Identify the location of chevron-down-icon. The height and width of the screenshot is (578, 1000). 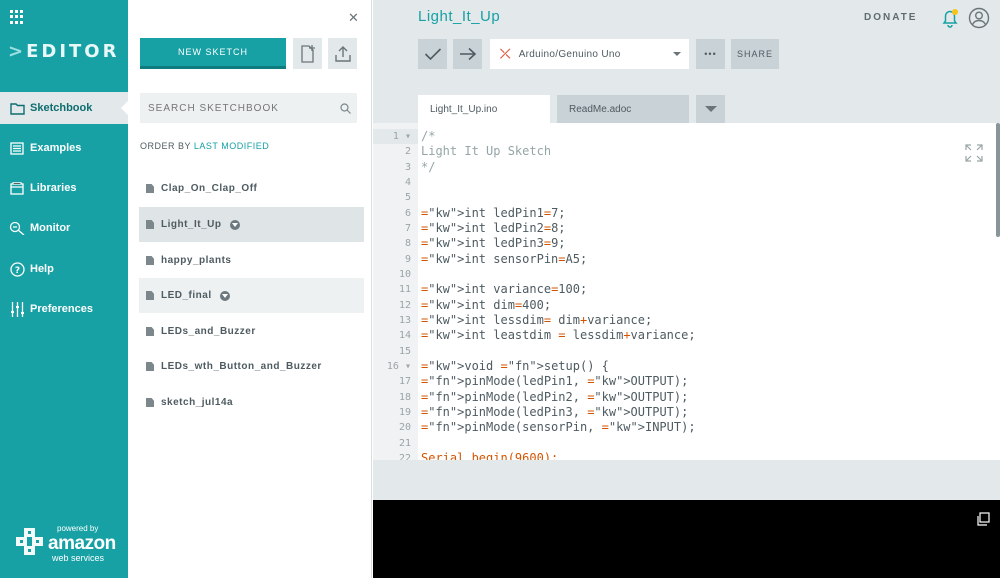
(677, 54).